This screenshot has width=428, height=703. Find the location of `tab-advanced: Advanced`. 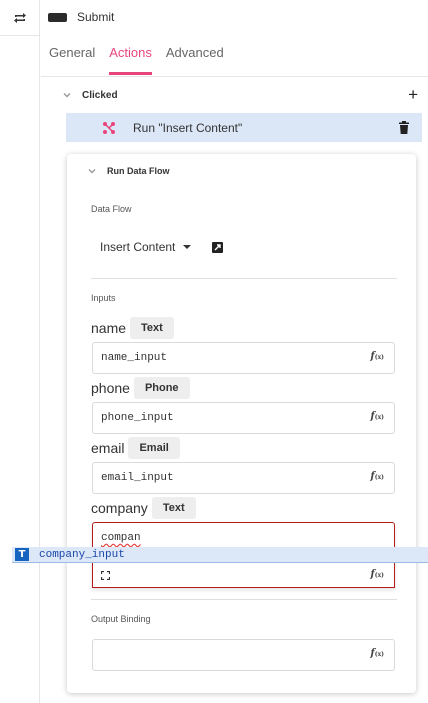

tab-advanced: Advanced is located at coordinates (195, 59).